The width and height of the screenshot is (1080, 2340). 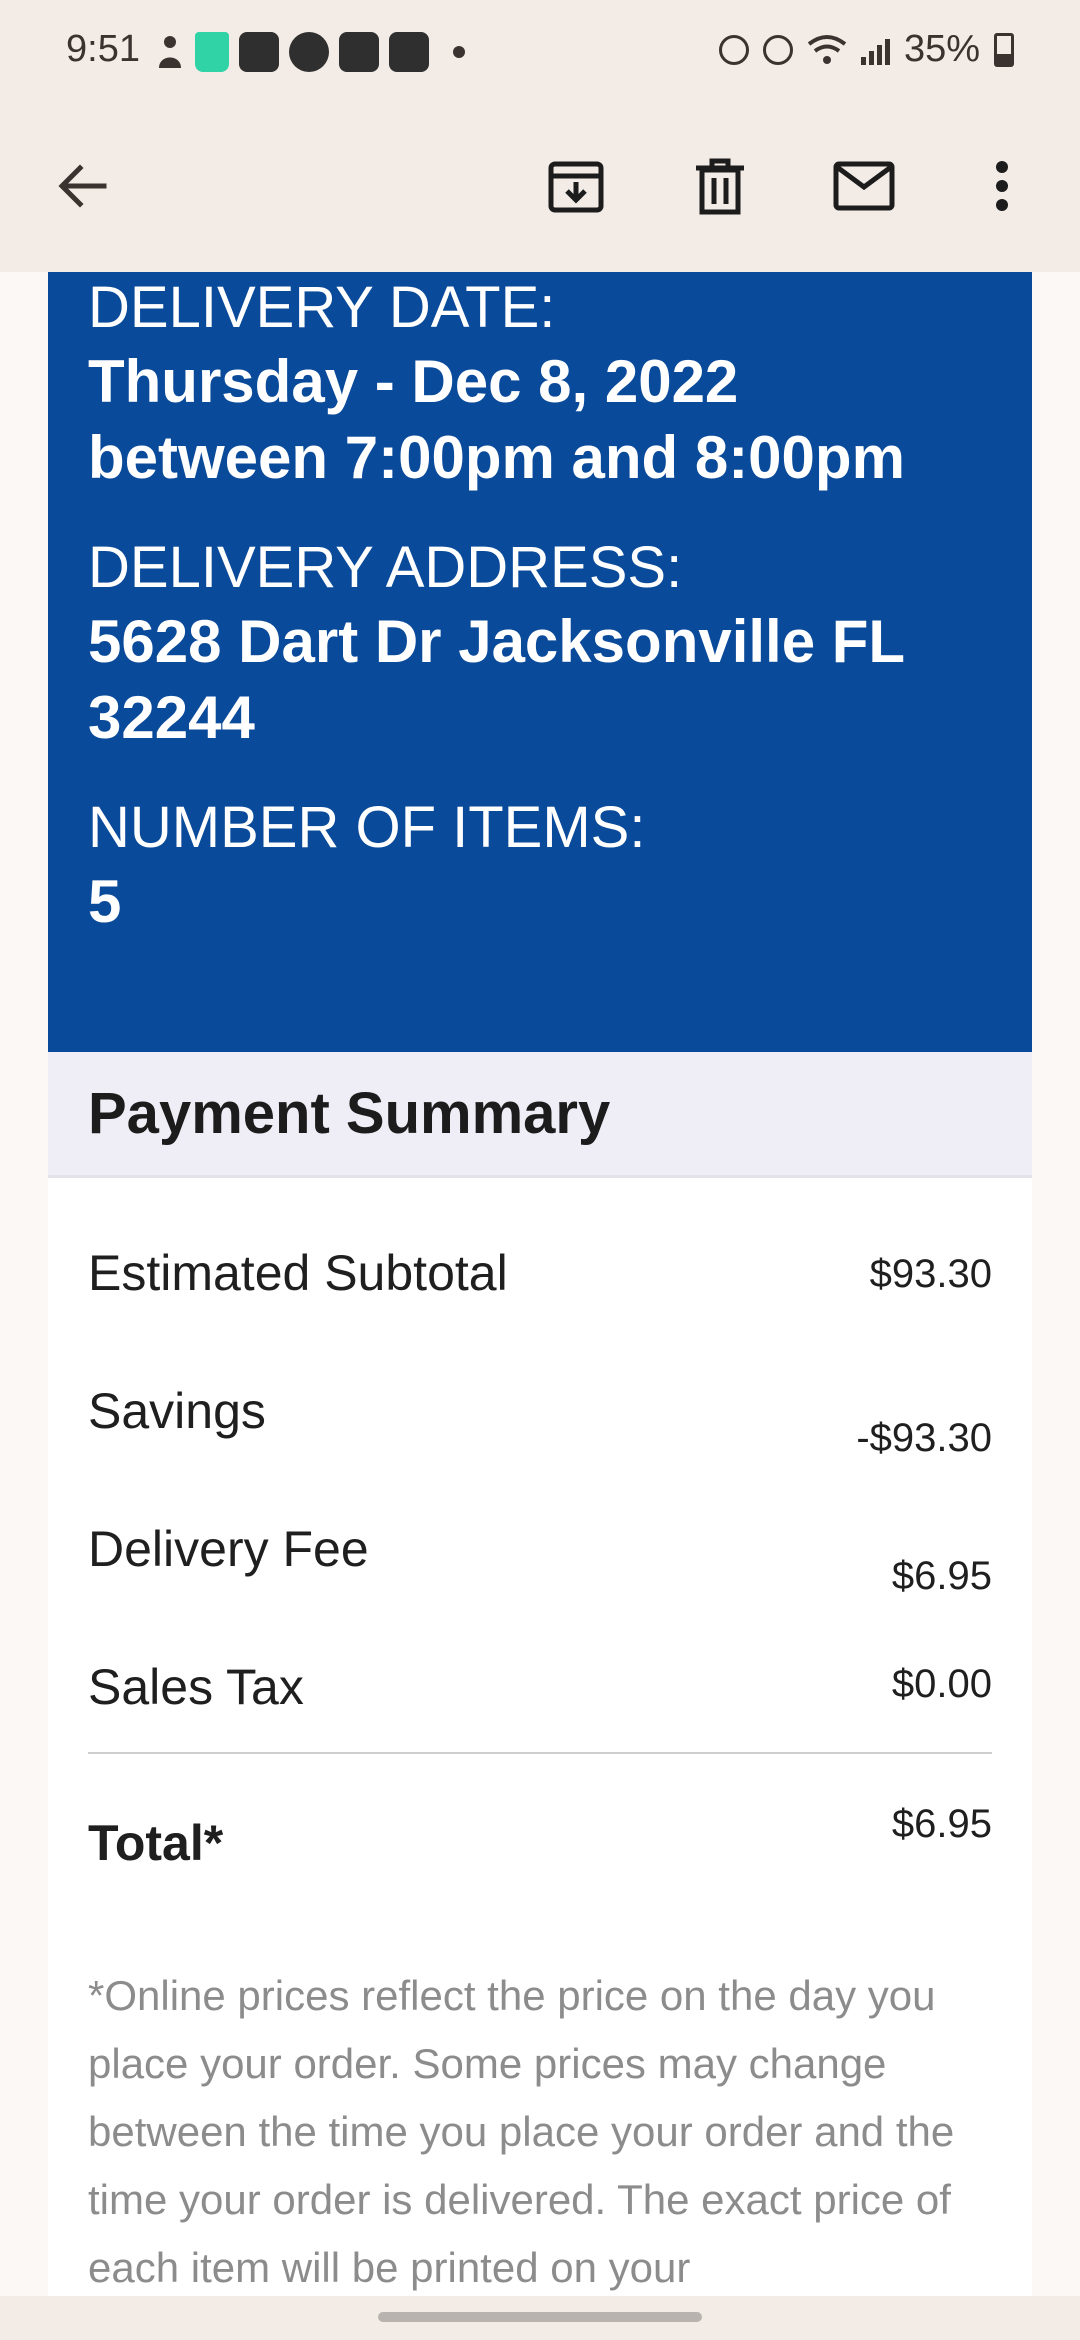 I want to click on payment-summary-header: Payment Summary, so click(x=540, y=1115).